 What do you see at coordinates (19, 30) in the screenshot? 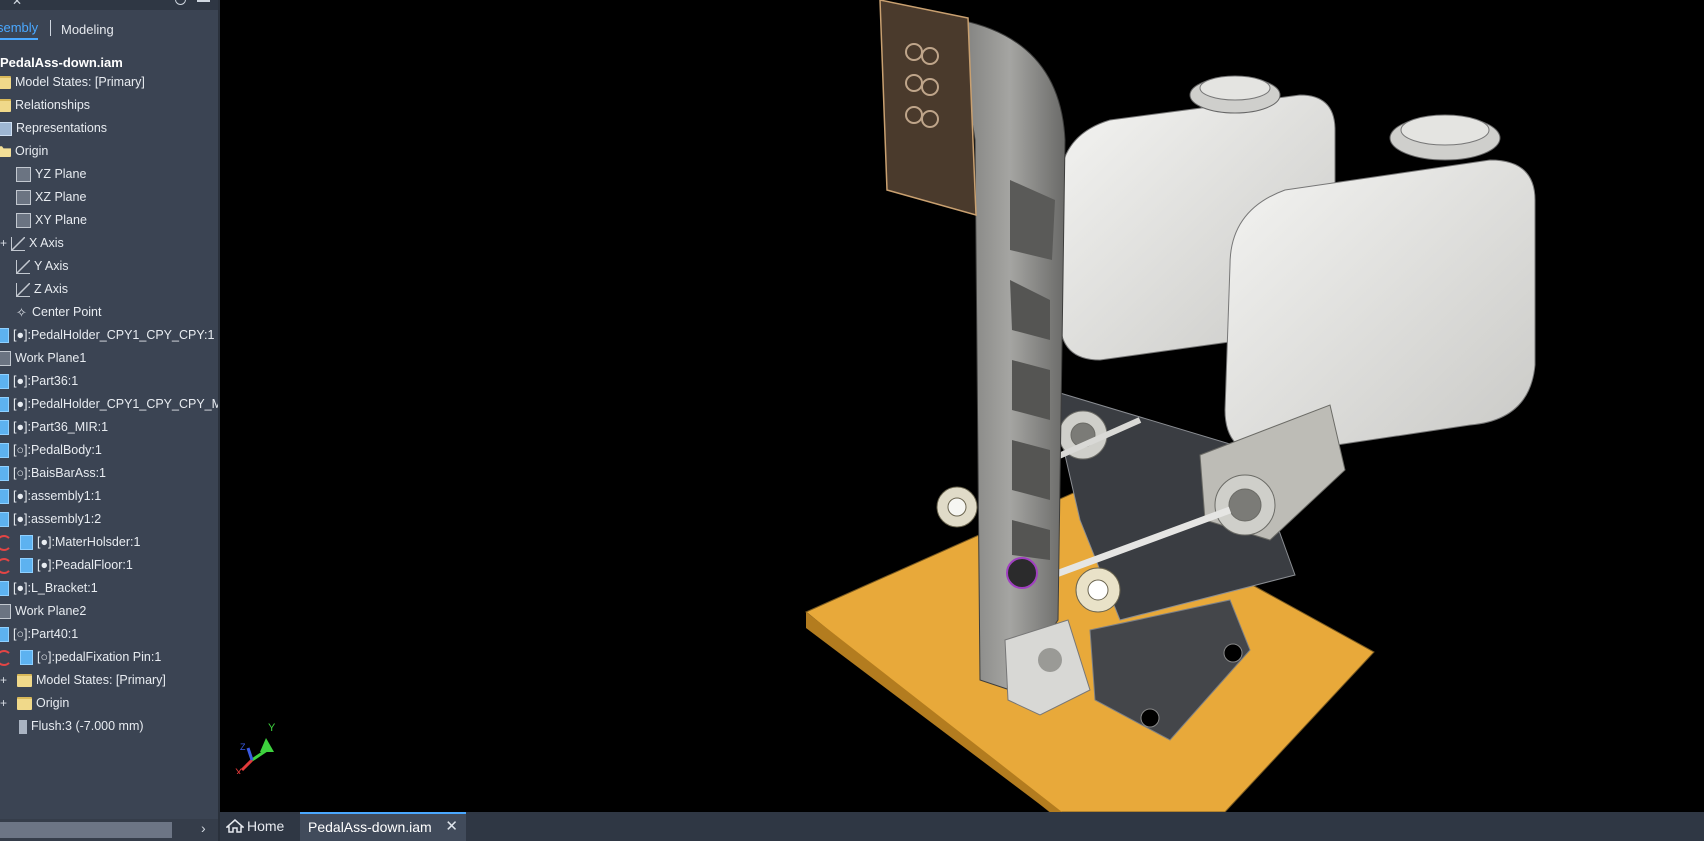
I see `tab-assembly: sembly` at bounding box center [19, 30].